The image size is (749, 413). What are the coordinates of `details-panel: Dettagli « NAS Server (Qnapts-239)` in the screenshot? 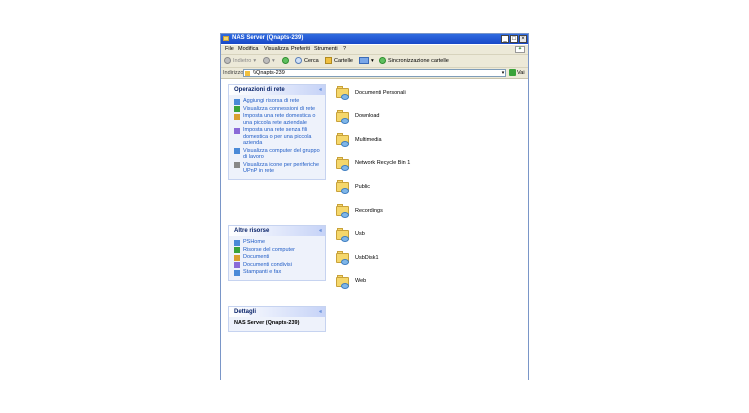 It's located at (277, 319).